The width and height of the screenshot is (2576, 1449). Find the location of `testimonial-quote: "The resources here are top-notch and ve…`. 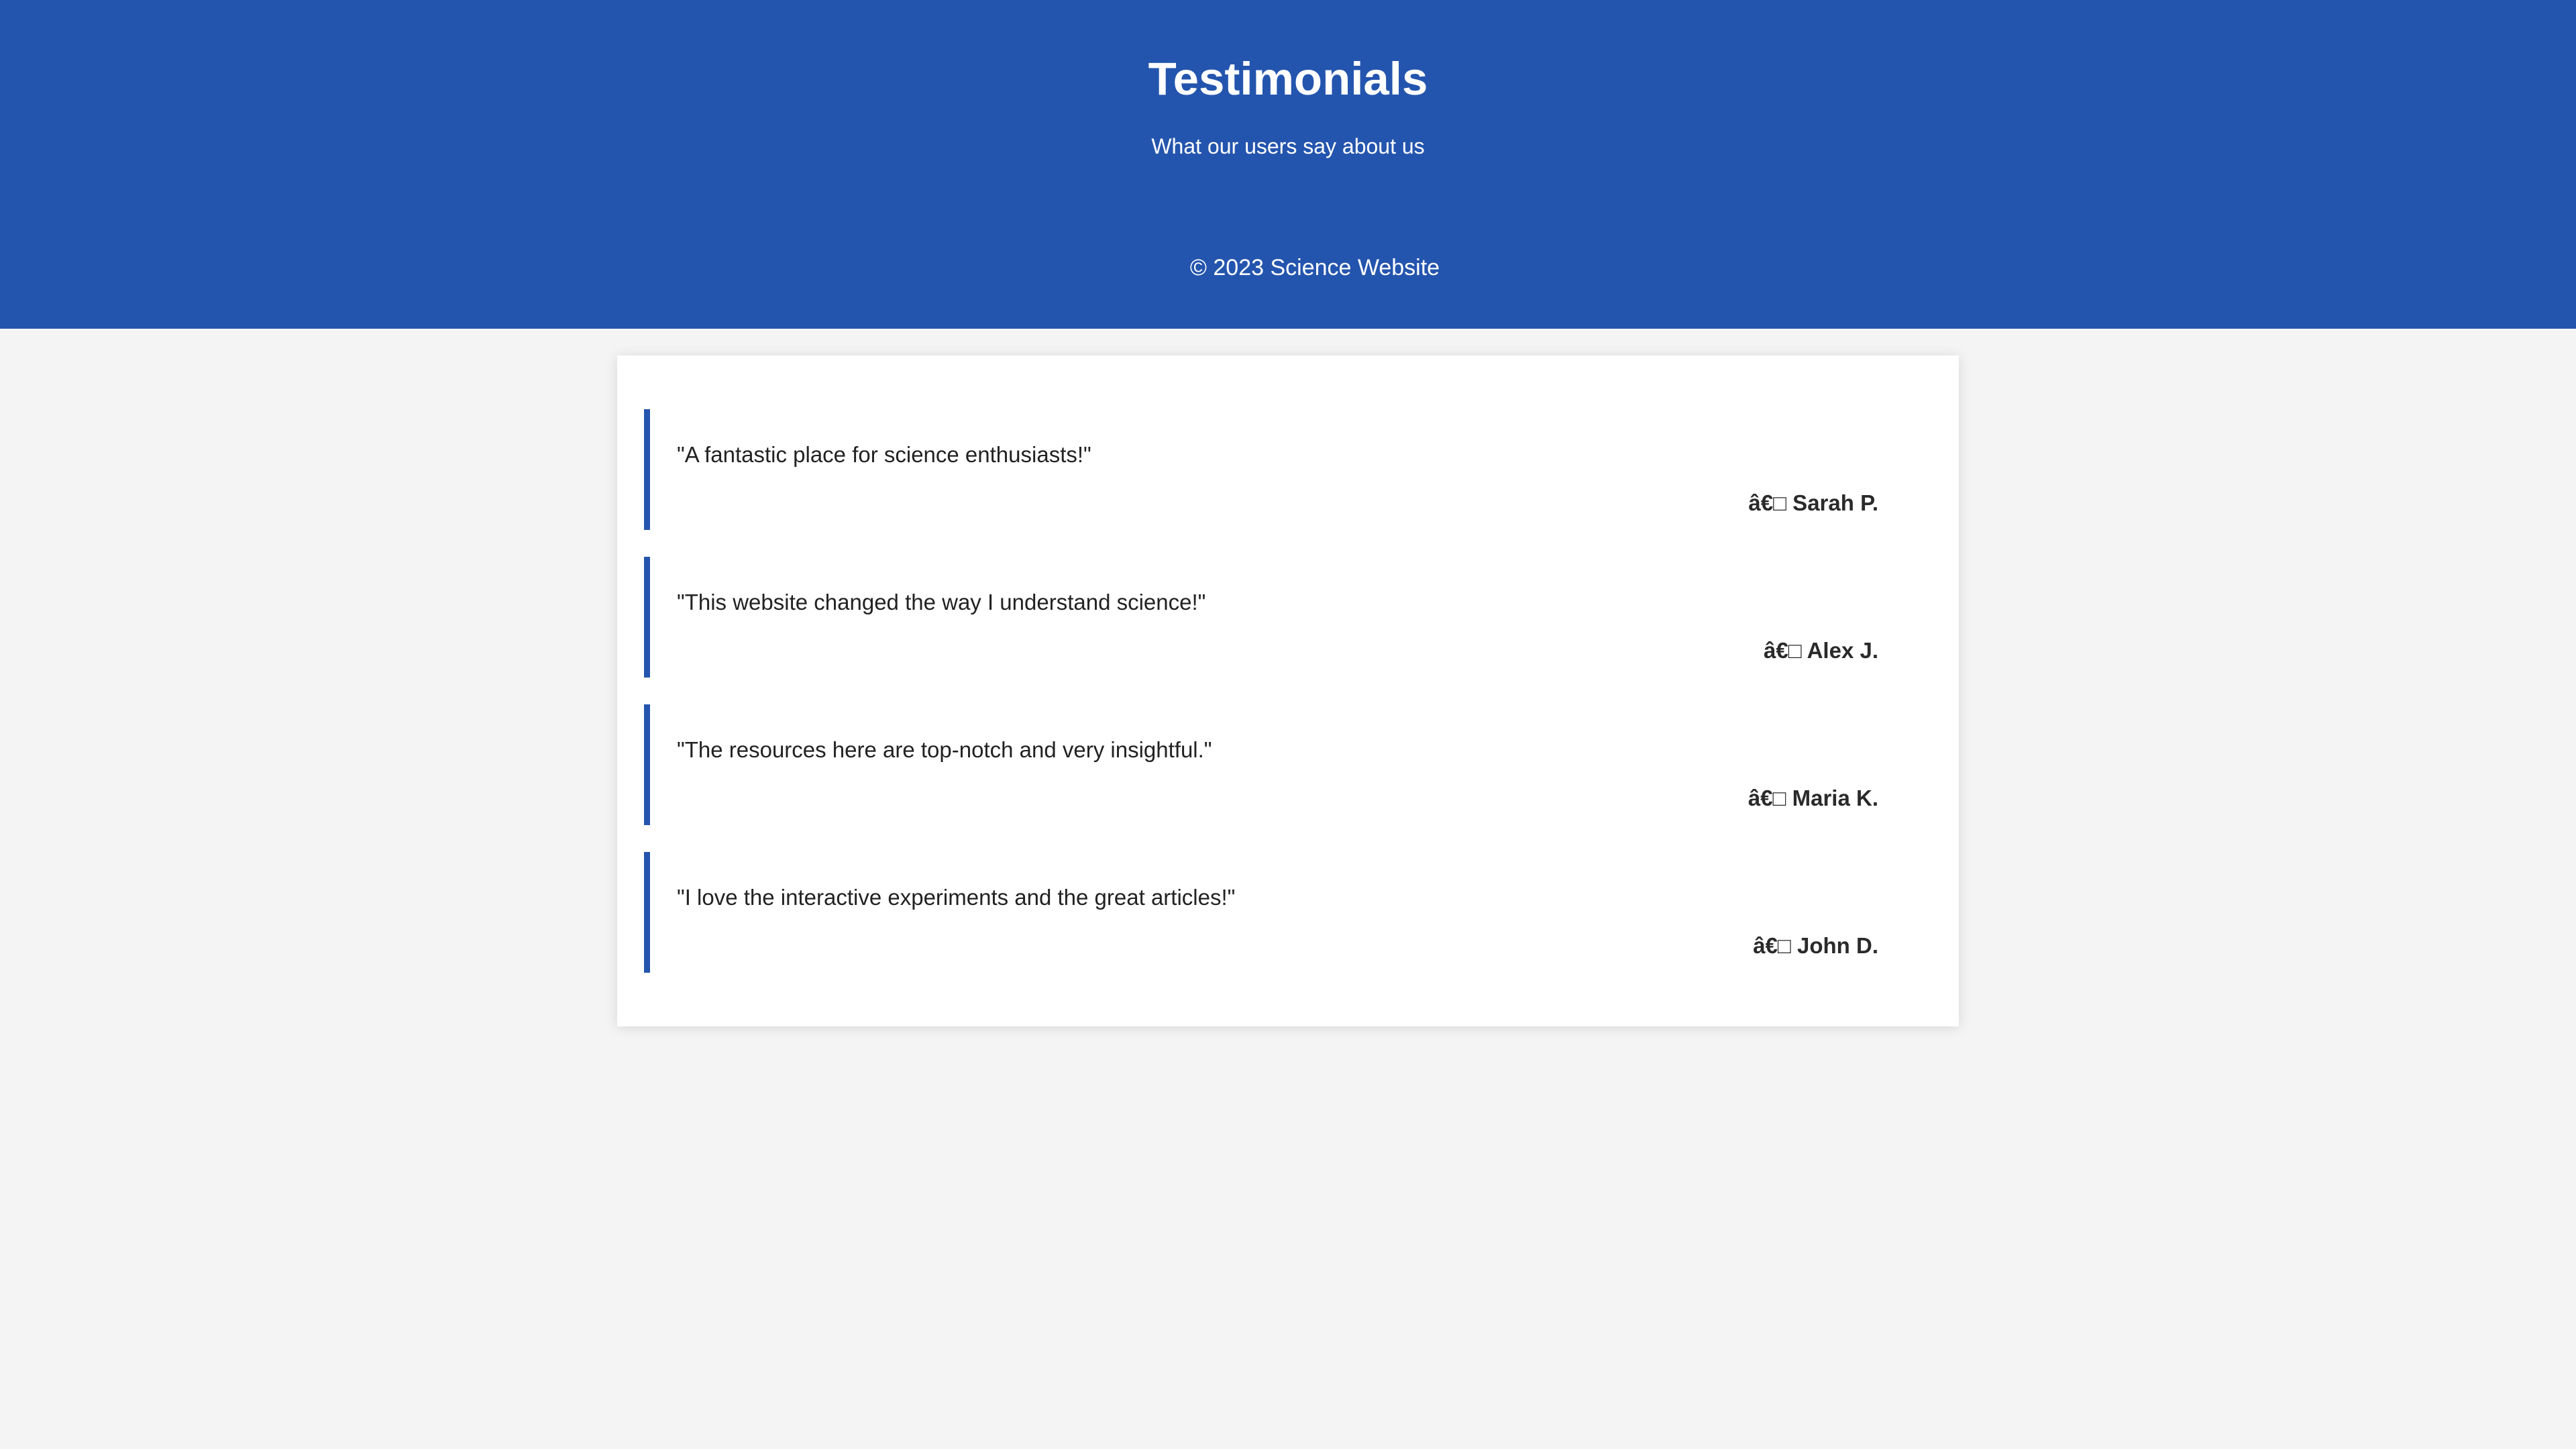

testimonial-quote: "The resources here are top-notch and ve… is located at coordinates (944, 749).